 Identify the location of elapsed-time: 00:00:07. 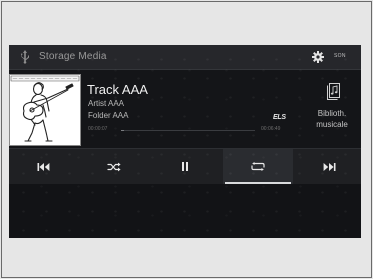
(98, 129).